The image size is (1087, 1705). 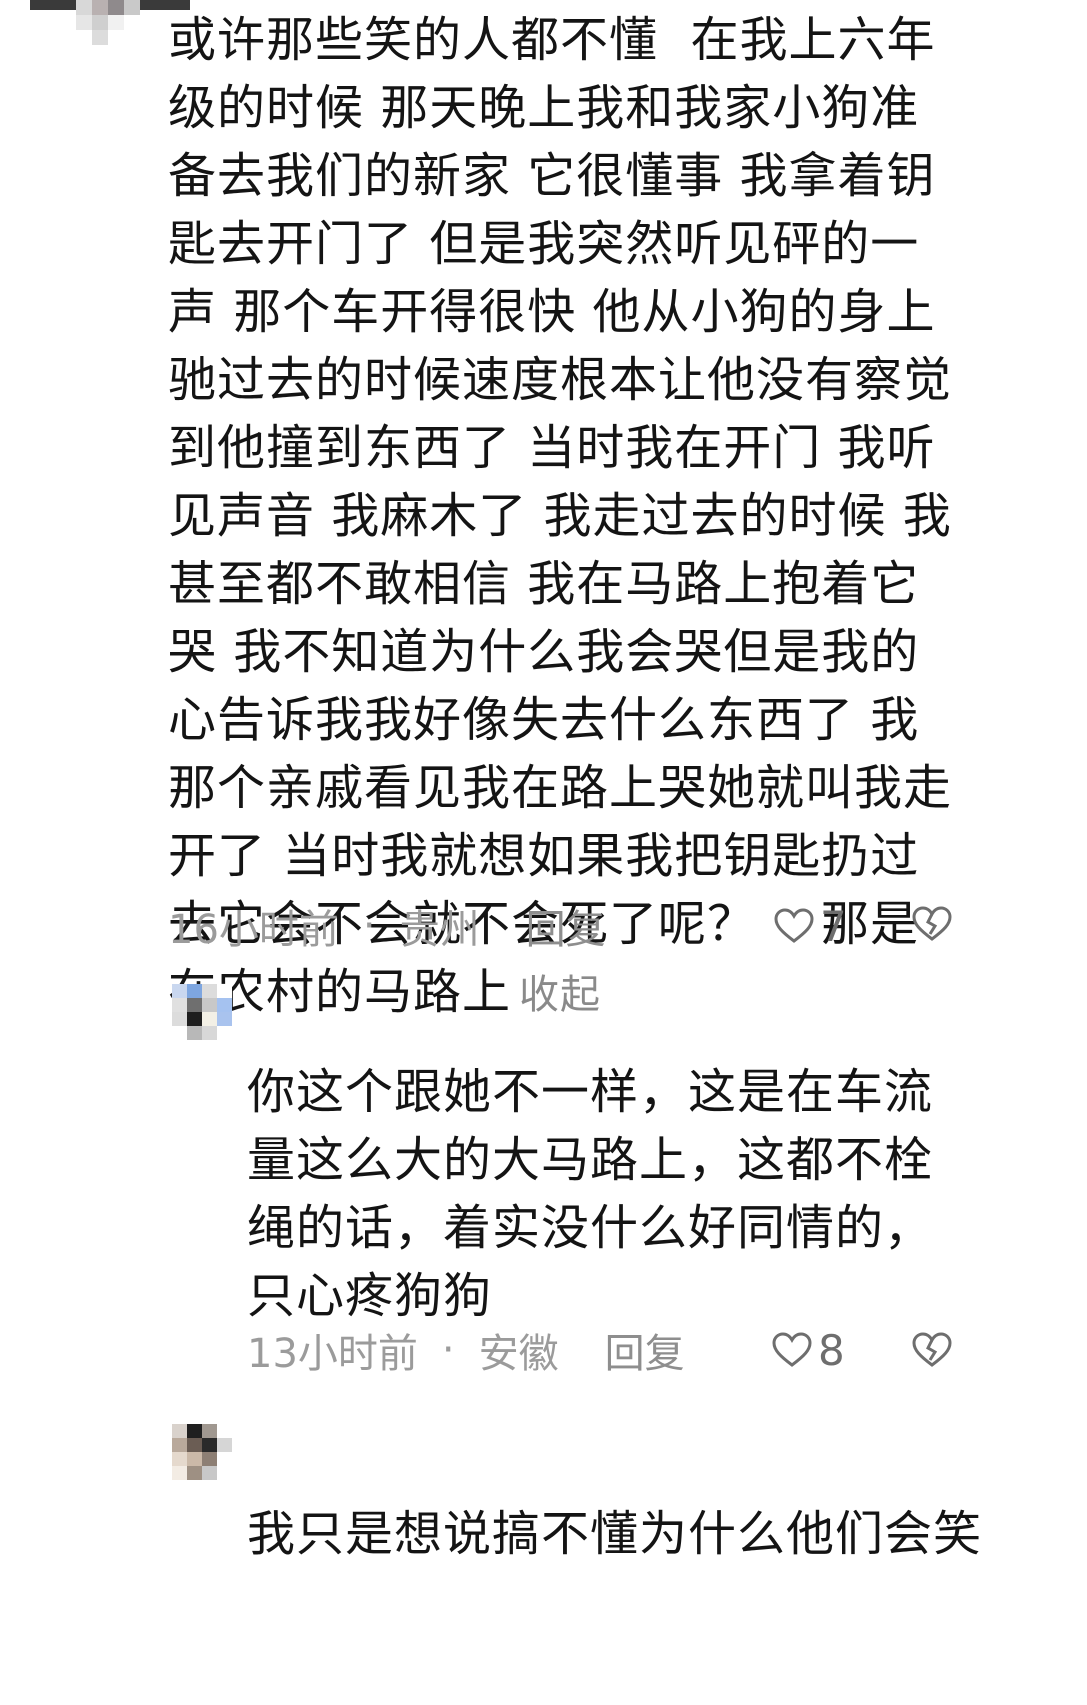 I want to click on comment-time: 16小时前, so click(x=253, y=930).